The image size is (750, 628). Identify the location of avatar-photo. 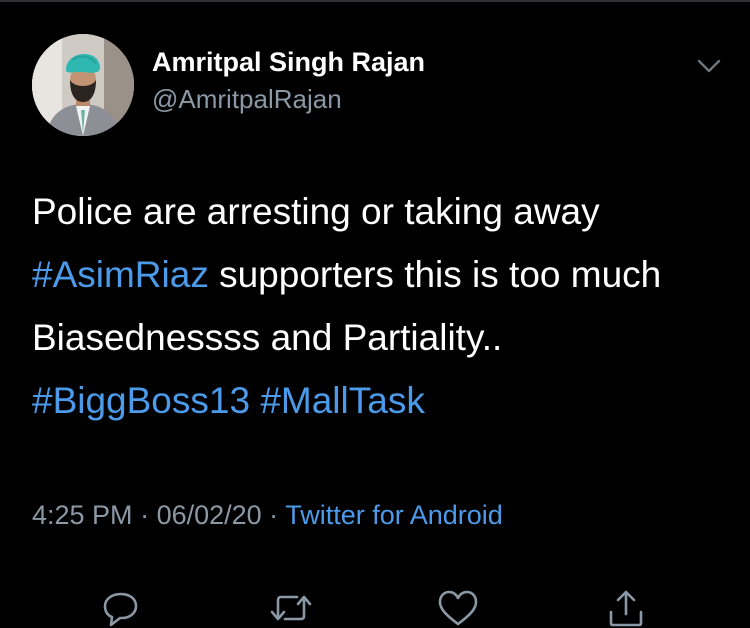
(83, 85).